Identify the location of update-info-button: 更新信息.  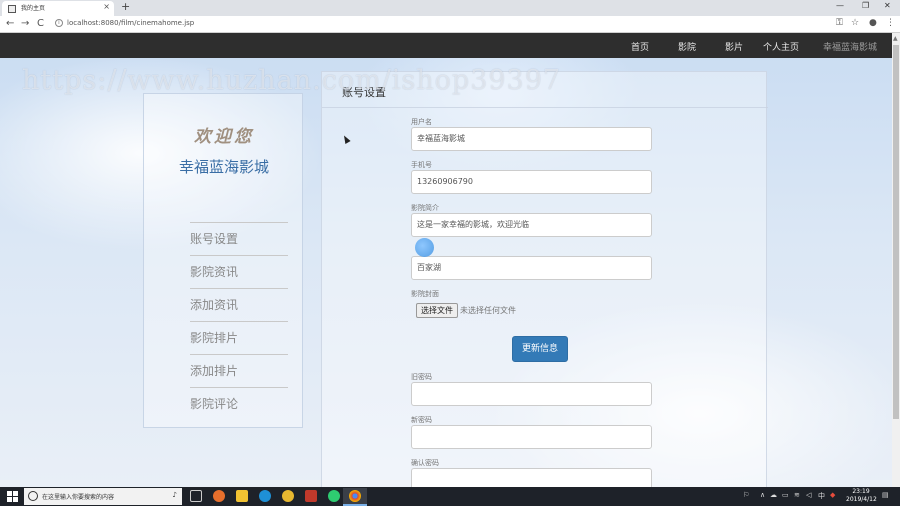
(540, 349).